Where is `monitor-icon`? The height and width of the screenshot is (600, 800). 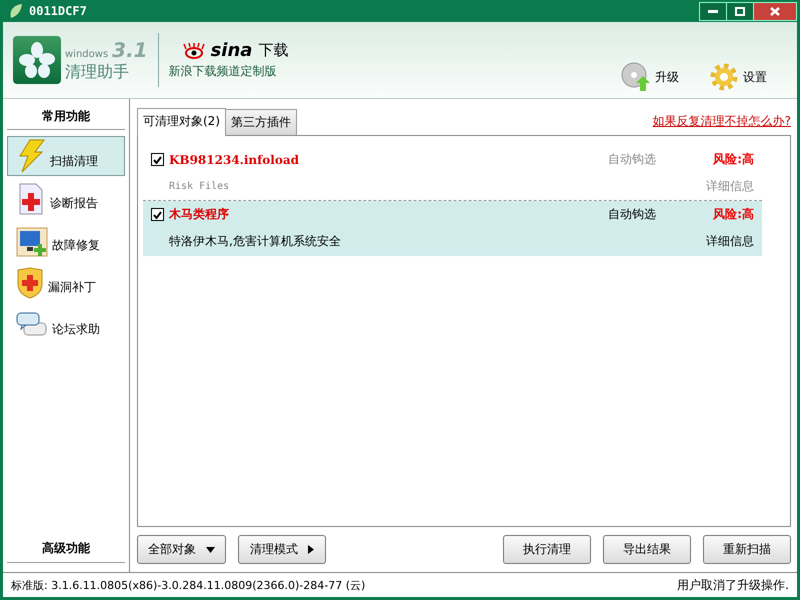 monitor-icon is located at coordinates (32, 242).